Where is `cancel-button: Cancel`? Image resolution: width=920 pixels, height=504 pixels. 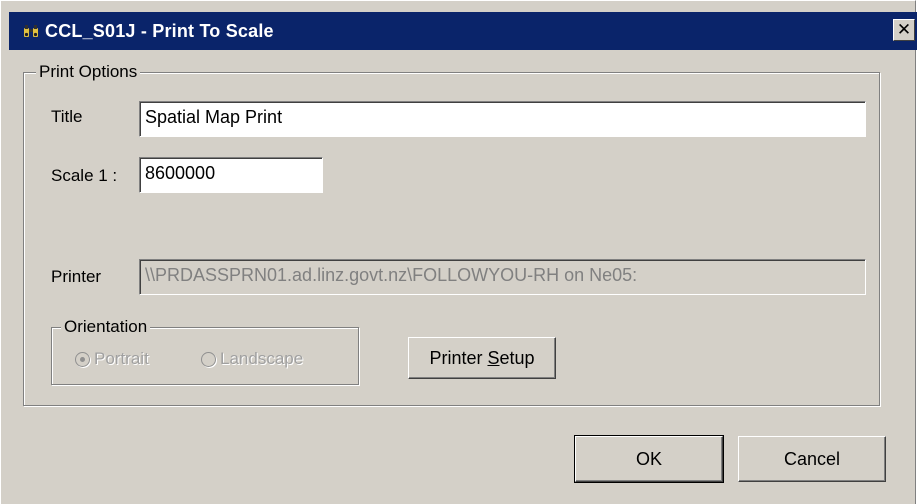
cancel-button: Cancel is located at coordinates (812, 459).